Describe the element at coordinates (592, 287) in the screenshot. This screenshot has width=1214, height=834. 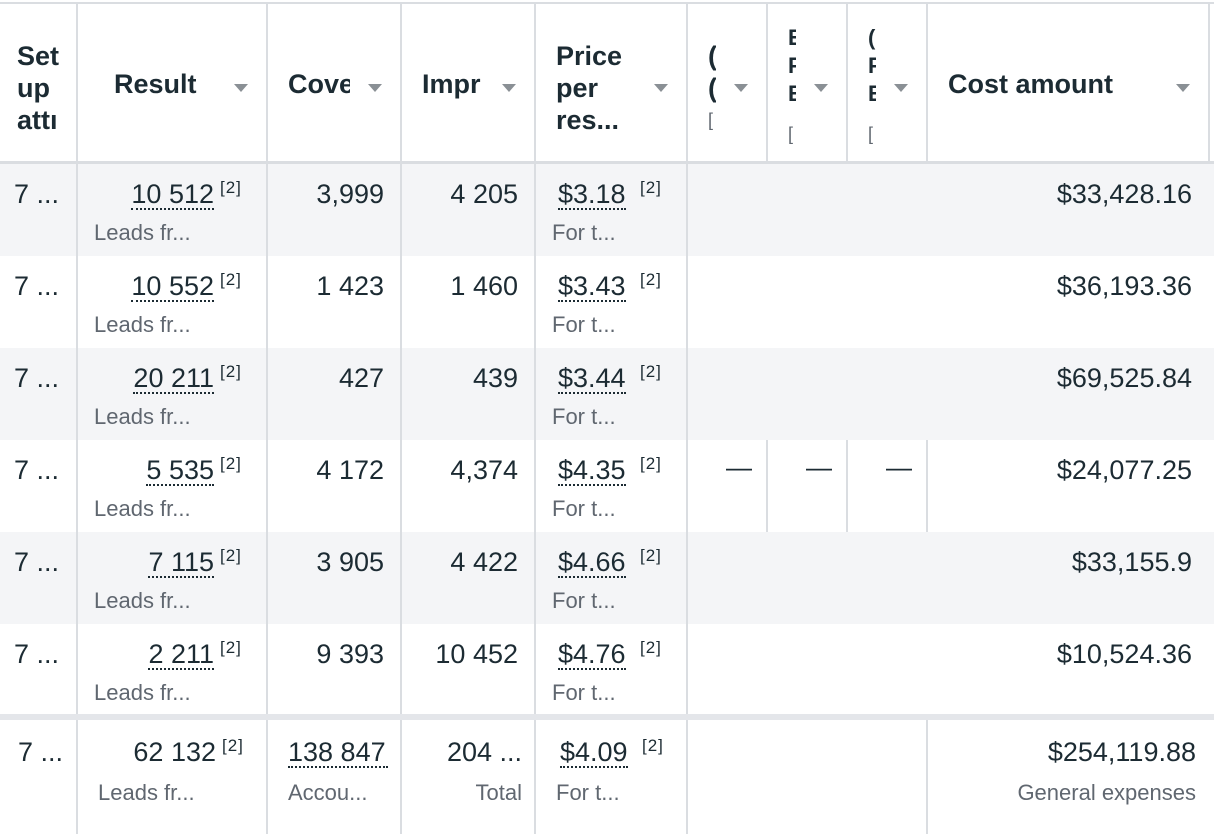
I see `row-price-value: $3.43` at that location.